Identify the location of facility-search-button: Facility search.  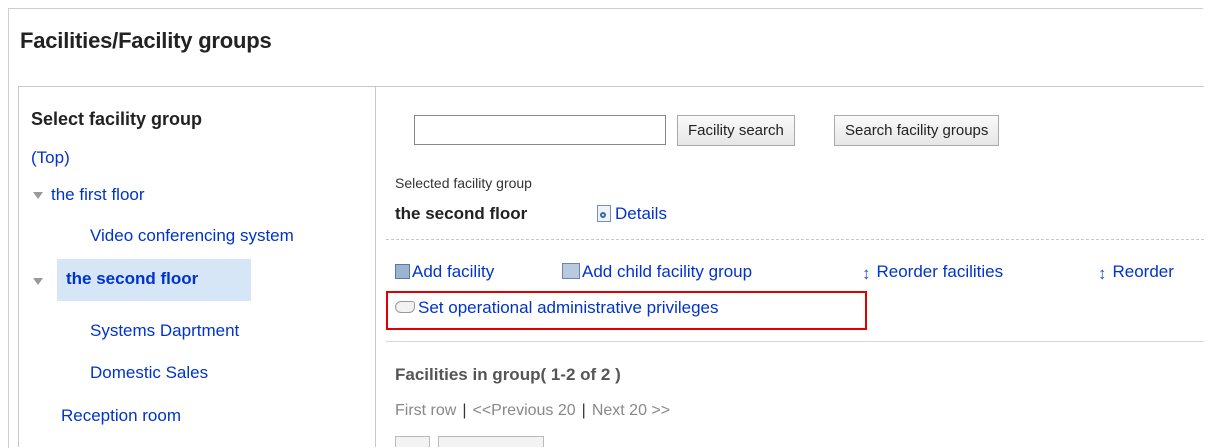
(736, 130).